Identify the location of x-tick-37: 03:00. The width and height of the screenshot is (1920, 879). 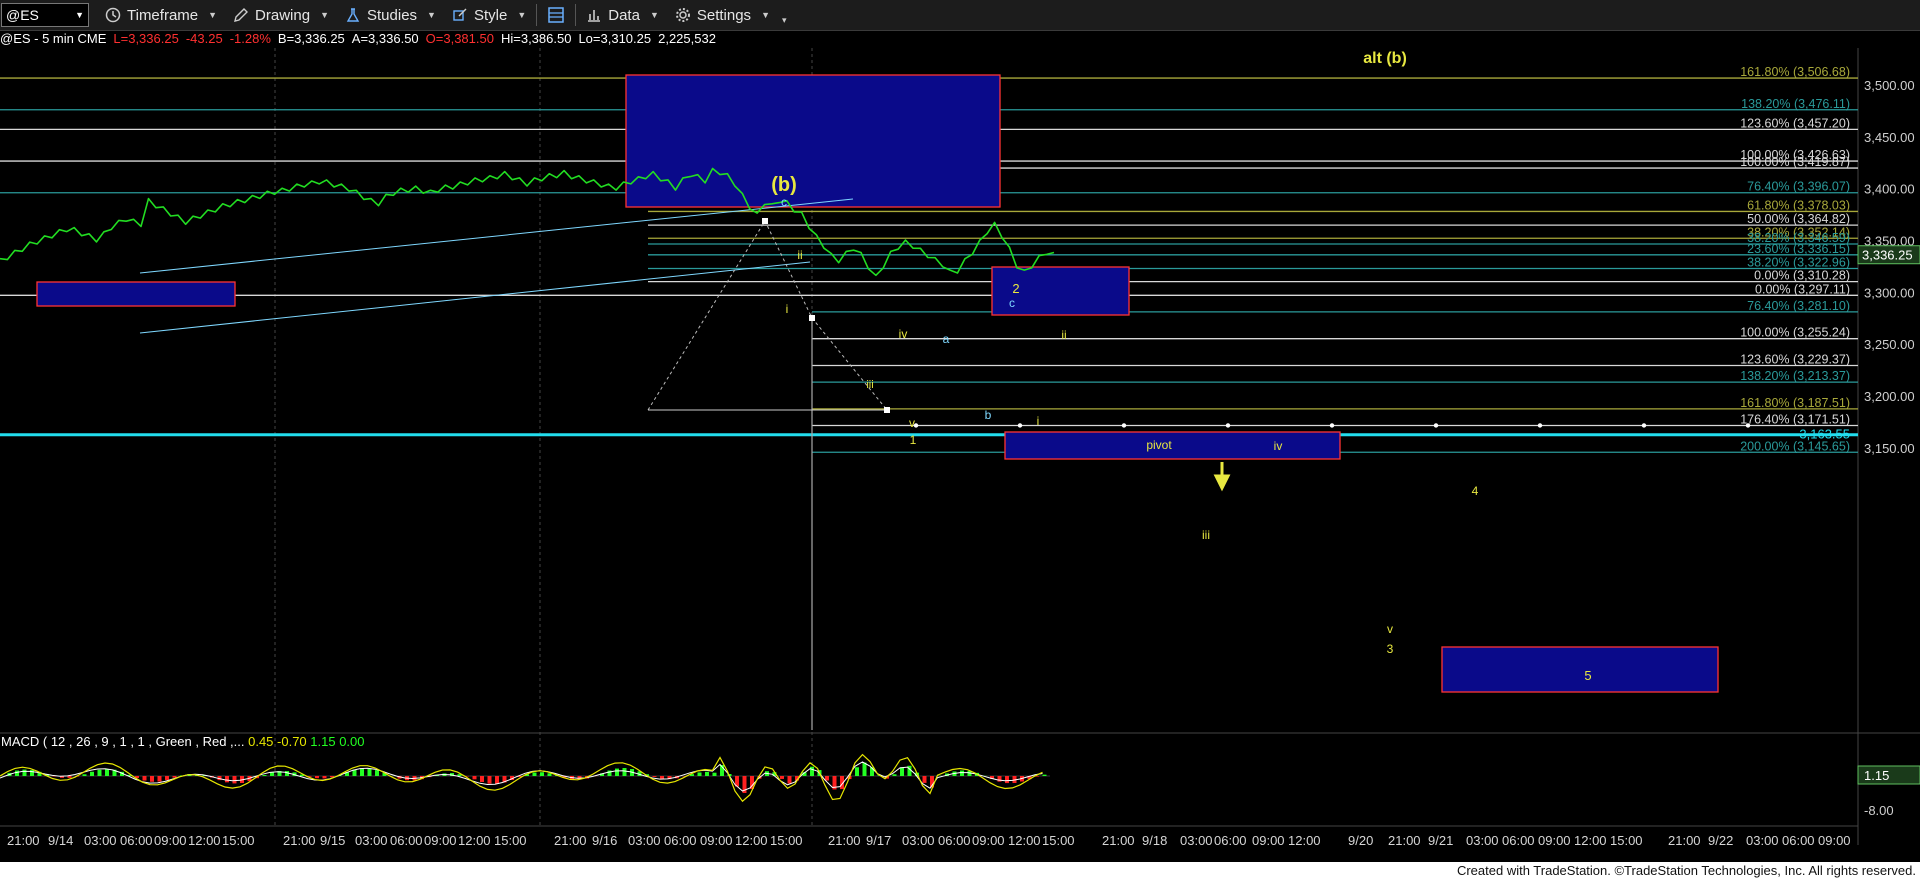
(1482, 840).